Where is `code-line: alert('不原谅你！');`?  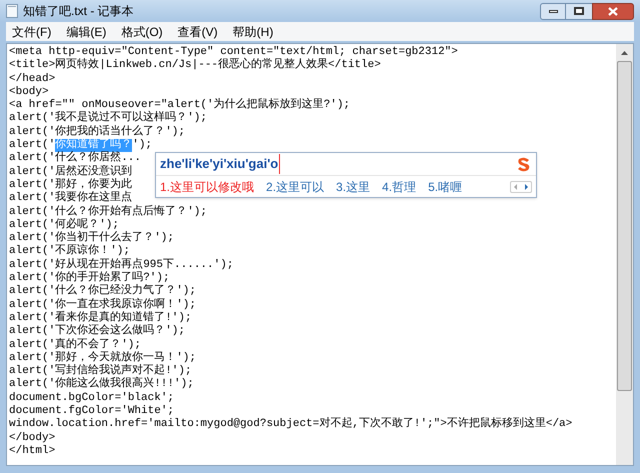
code-line: alert('不原谅你！'); is located at coordinates (69, 251).